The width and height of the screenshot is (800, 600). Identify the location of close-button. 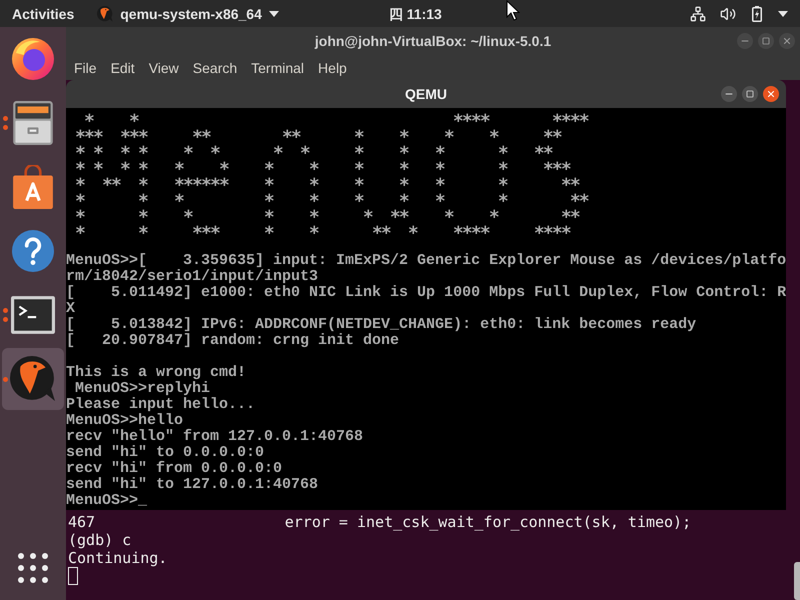
(771, 94).